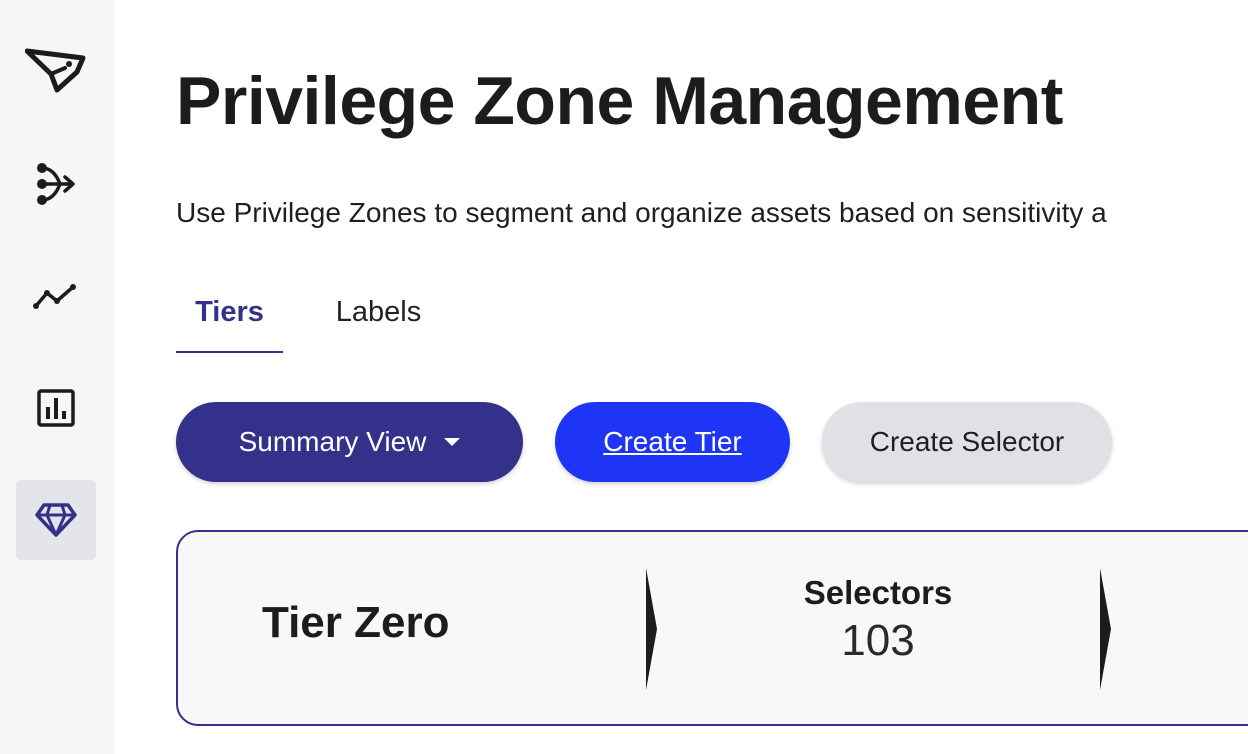 Image resolution: width=1248 pixels, height=754 pixels. I want to click on tab-labels-label: Labels, so click(378, 312).